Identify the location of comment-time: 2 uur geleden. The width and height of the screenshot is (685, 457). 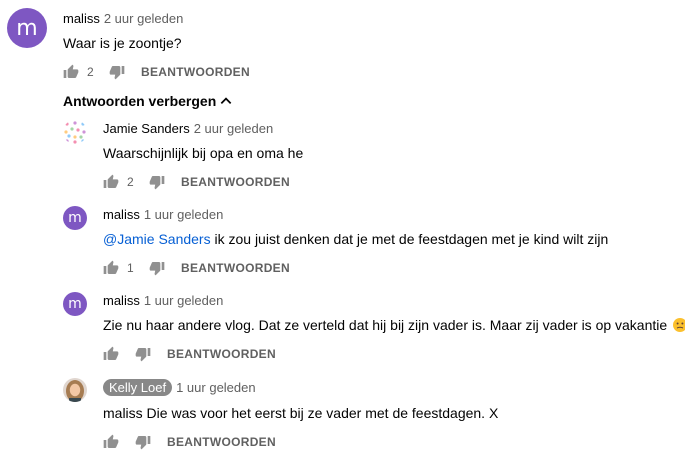
(144, 18).